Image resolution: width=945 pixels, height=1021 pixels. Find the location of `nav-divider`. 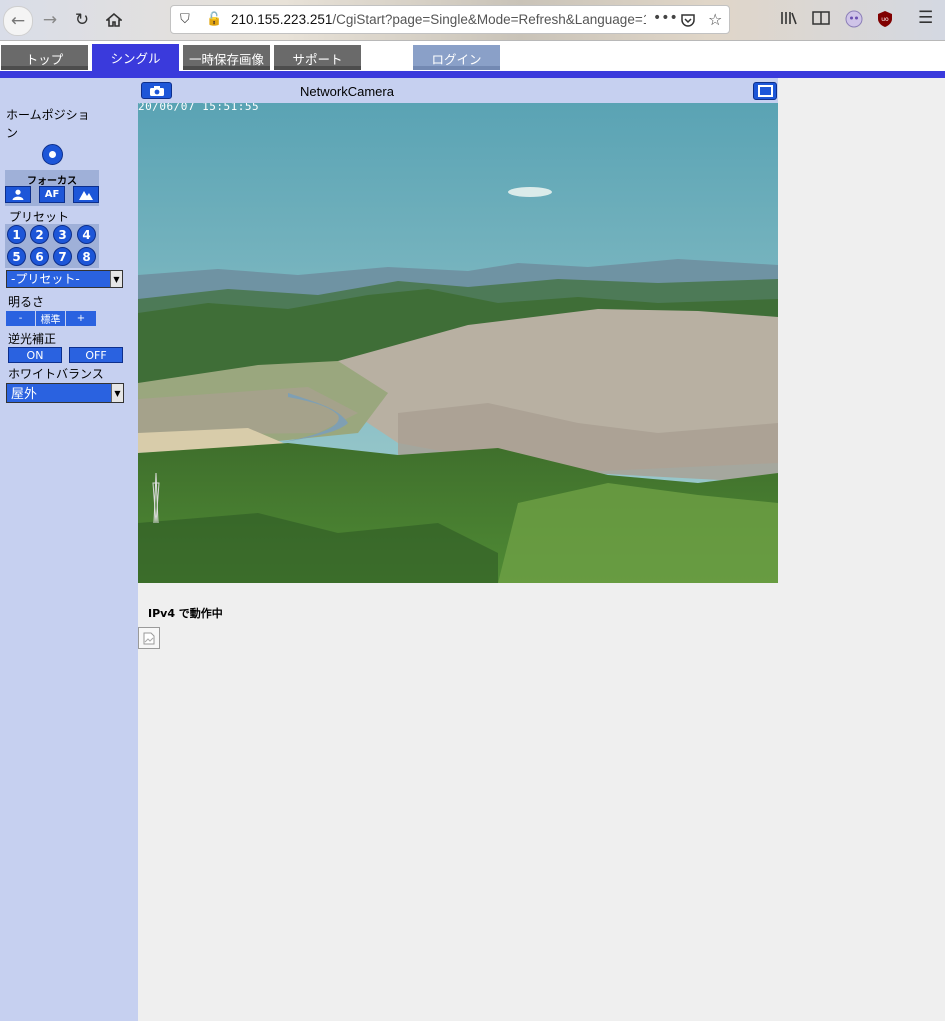

nav-divider is located at coordinates (472, 74).